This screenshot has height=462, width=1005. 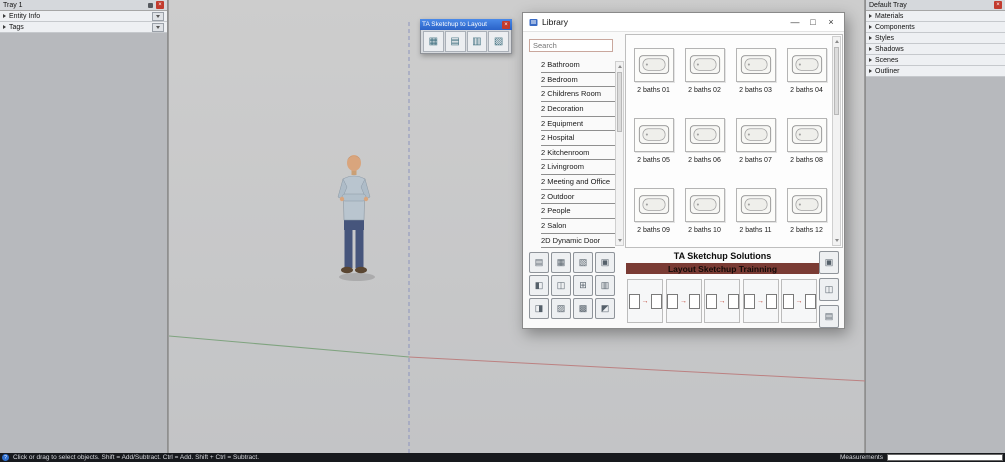 I want to click on scale-figure-person, so click(x=357, y=217).